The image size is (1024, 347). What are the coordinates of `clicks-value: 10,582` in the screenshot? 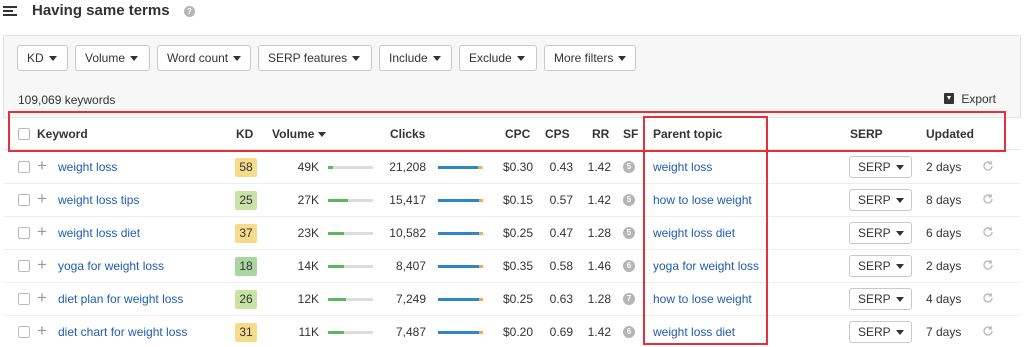 It's located at (407, 233).